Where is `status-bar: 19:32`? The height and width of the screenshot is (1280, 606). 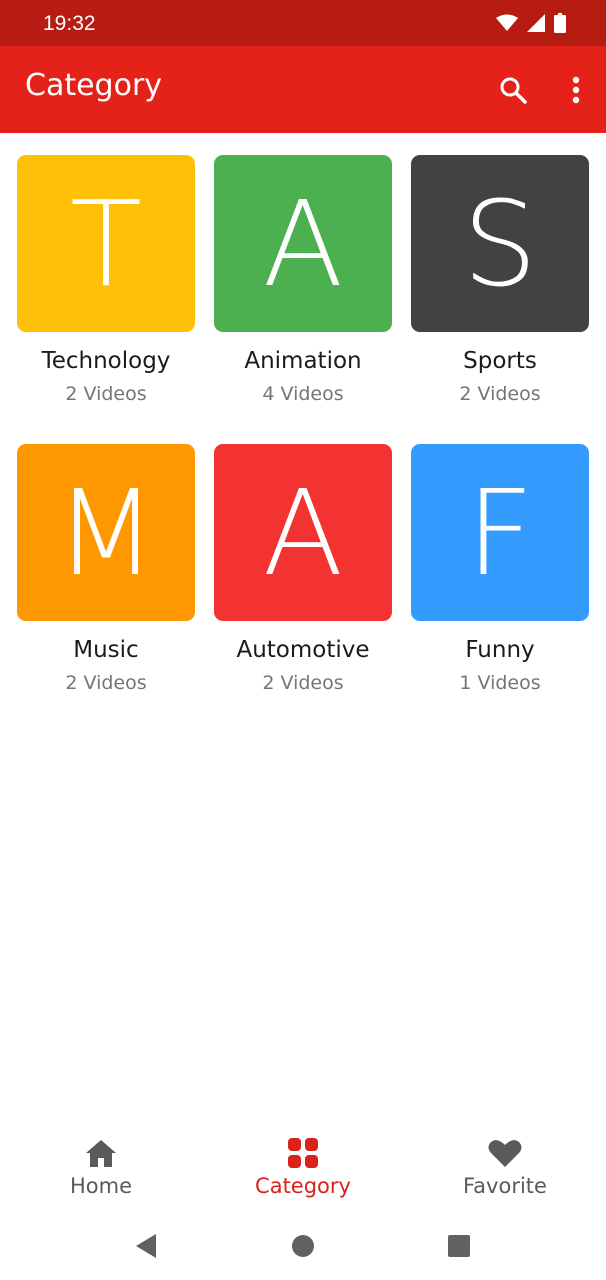
status-bar: 19:32 is located at coordinates (303, 23).